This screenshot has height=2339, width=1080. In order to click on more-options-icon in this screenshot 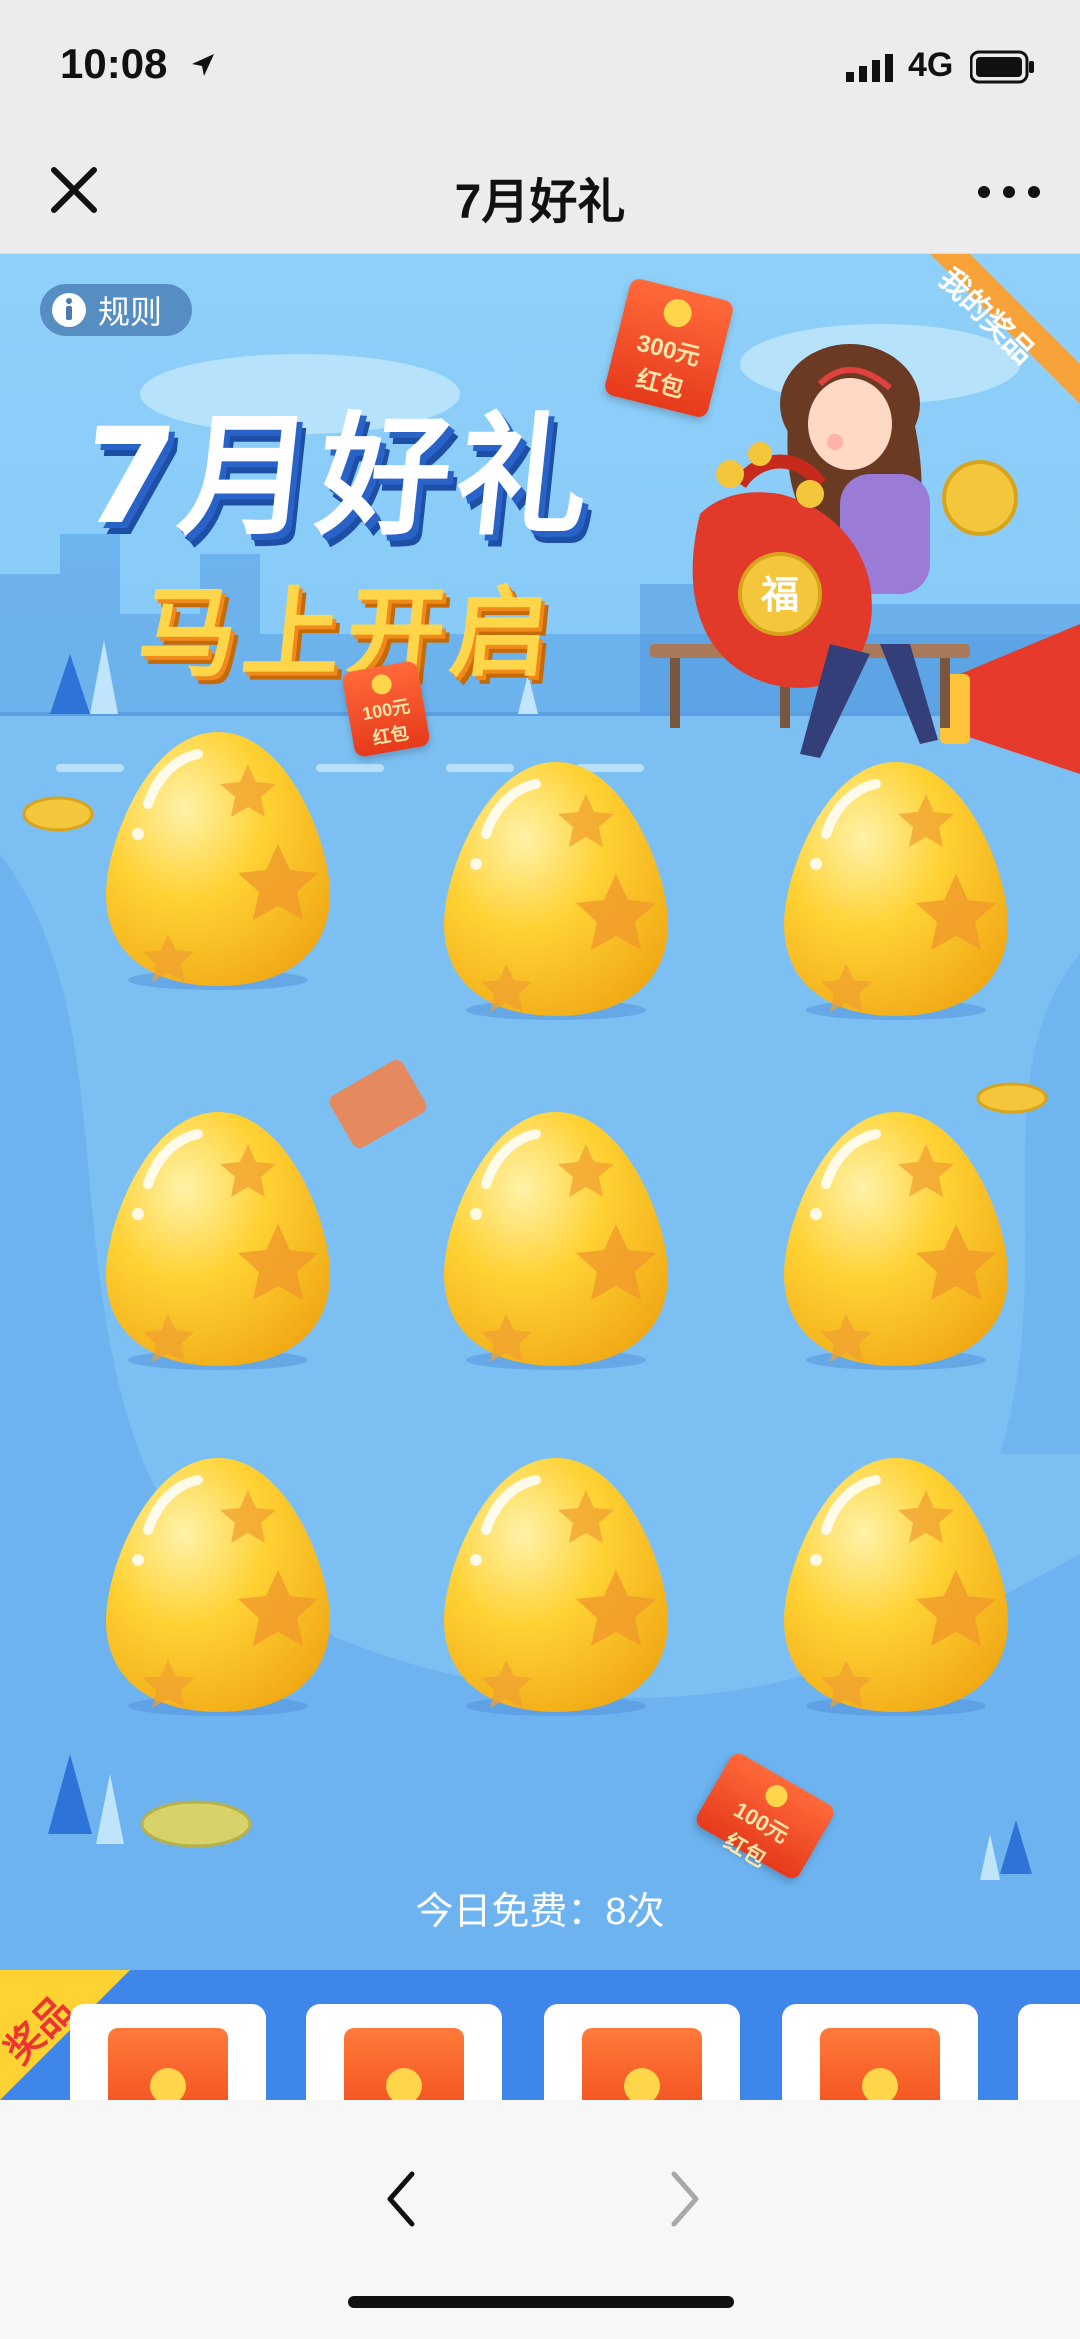, I will do `click(1009, 192)`.